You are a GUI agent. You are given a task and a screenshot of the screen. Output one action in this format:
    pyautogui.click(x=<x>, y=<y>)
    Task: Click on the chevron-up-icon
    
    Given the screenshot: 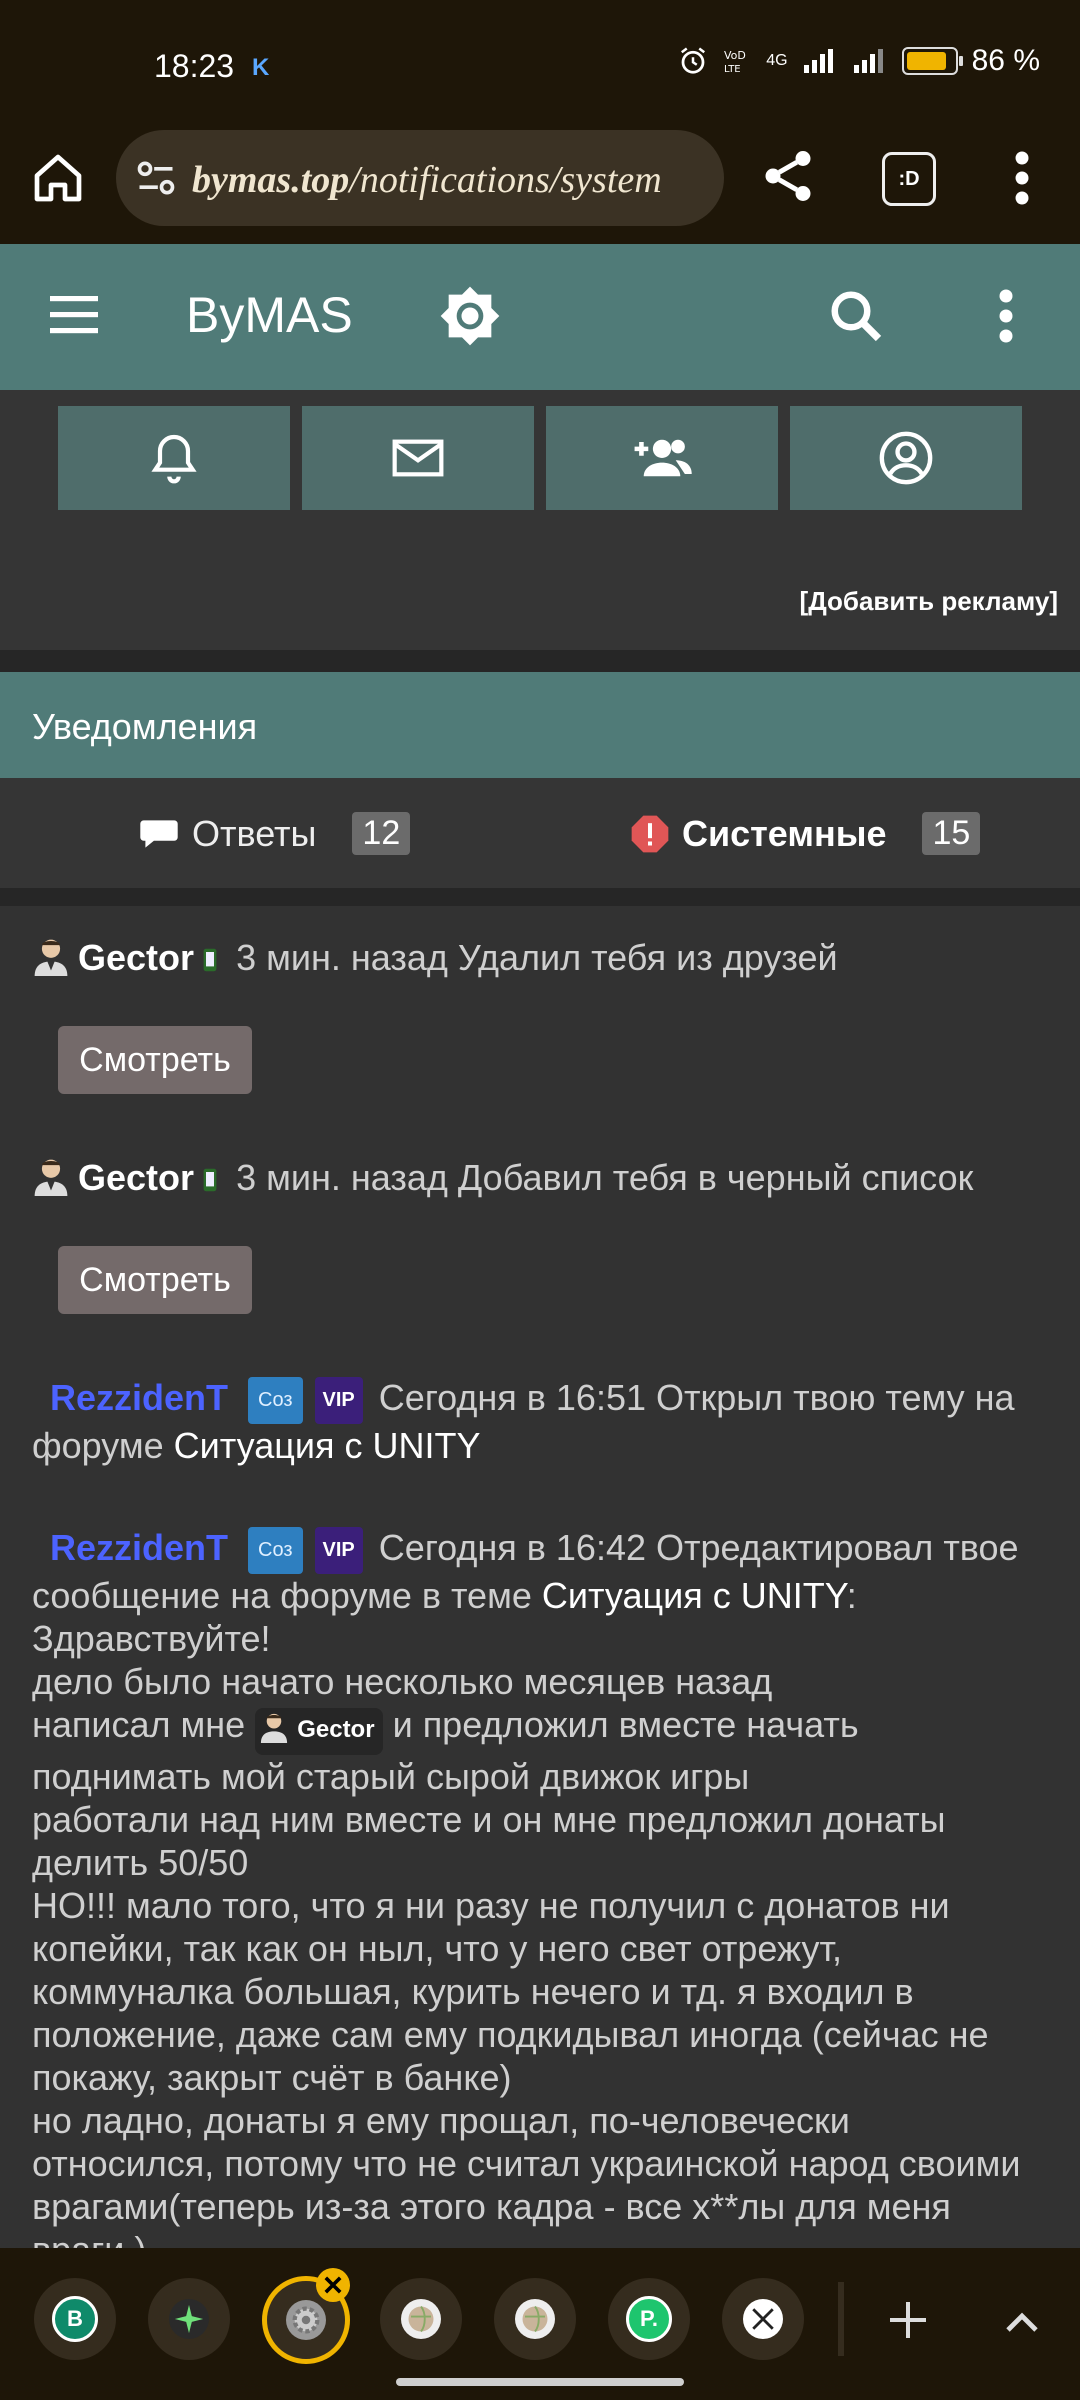 What is the action you would take?
    pyautogui.click(x=1022, y=2322)
    